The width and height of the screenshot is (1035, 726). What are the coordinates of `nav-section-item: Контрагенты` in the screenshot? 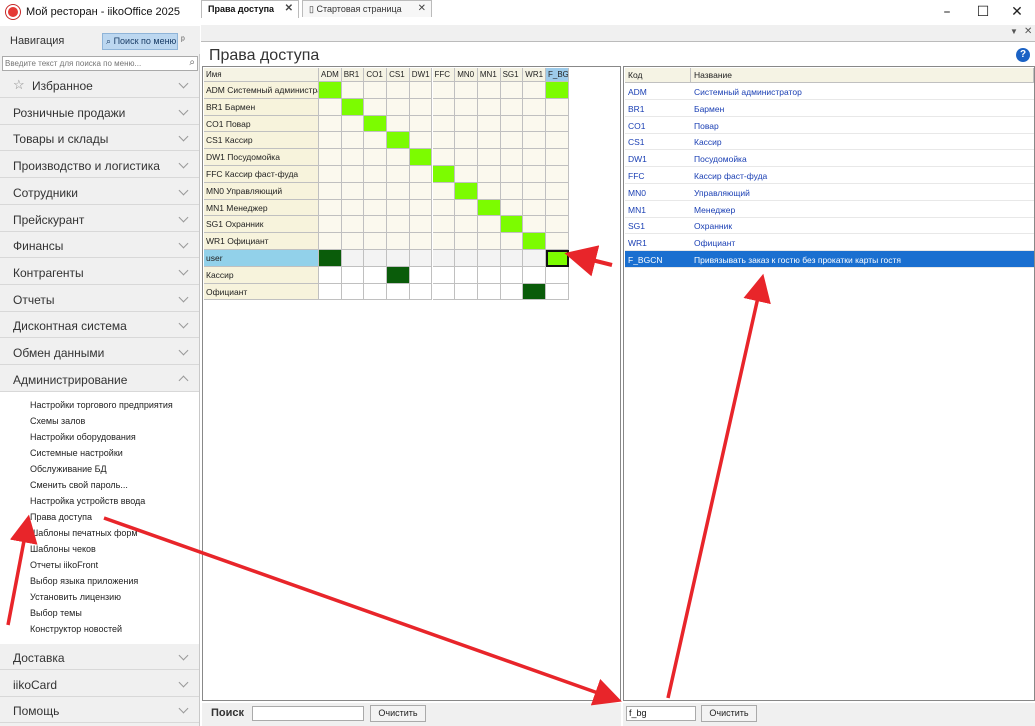 It's located at (99, 271).